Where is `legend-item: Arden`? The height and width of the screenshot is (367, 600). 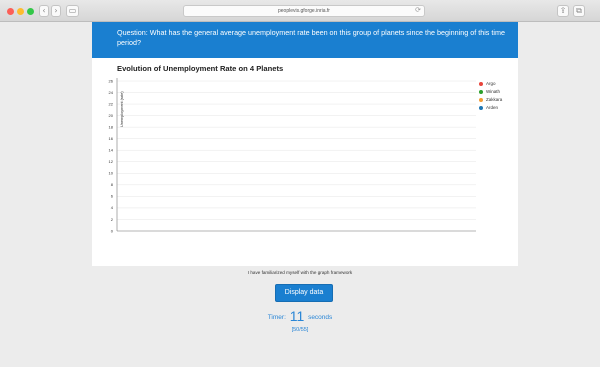 legend-item: Arden is located at coordinates (490, 108).